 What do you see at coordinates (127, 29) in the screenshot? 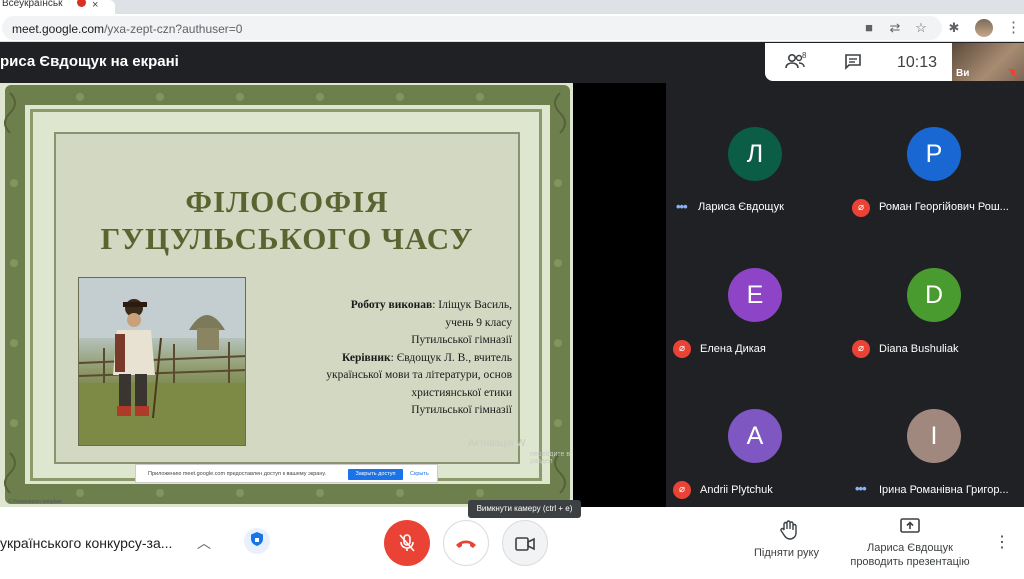
I see `url-text: meet.google.com/yxa-zept-czn?authuser=0` at bounding box center [127, 29].